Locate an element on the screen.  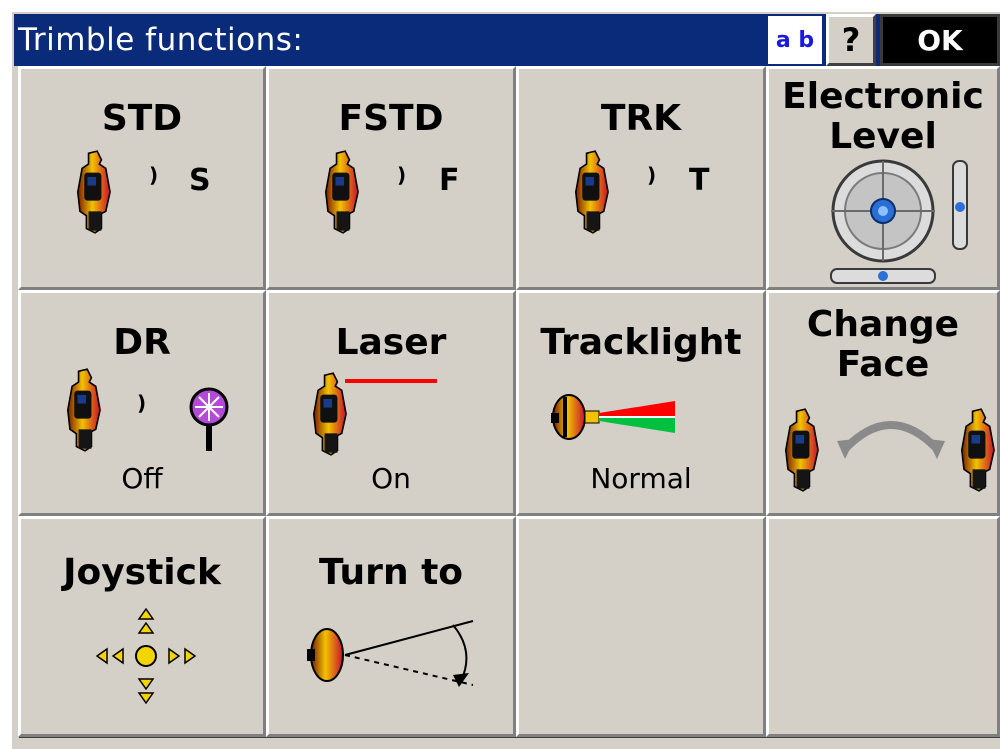
dr-label: DR is located at coordinates (142, 342).